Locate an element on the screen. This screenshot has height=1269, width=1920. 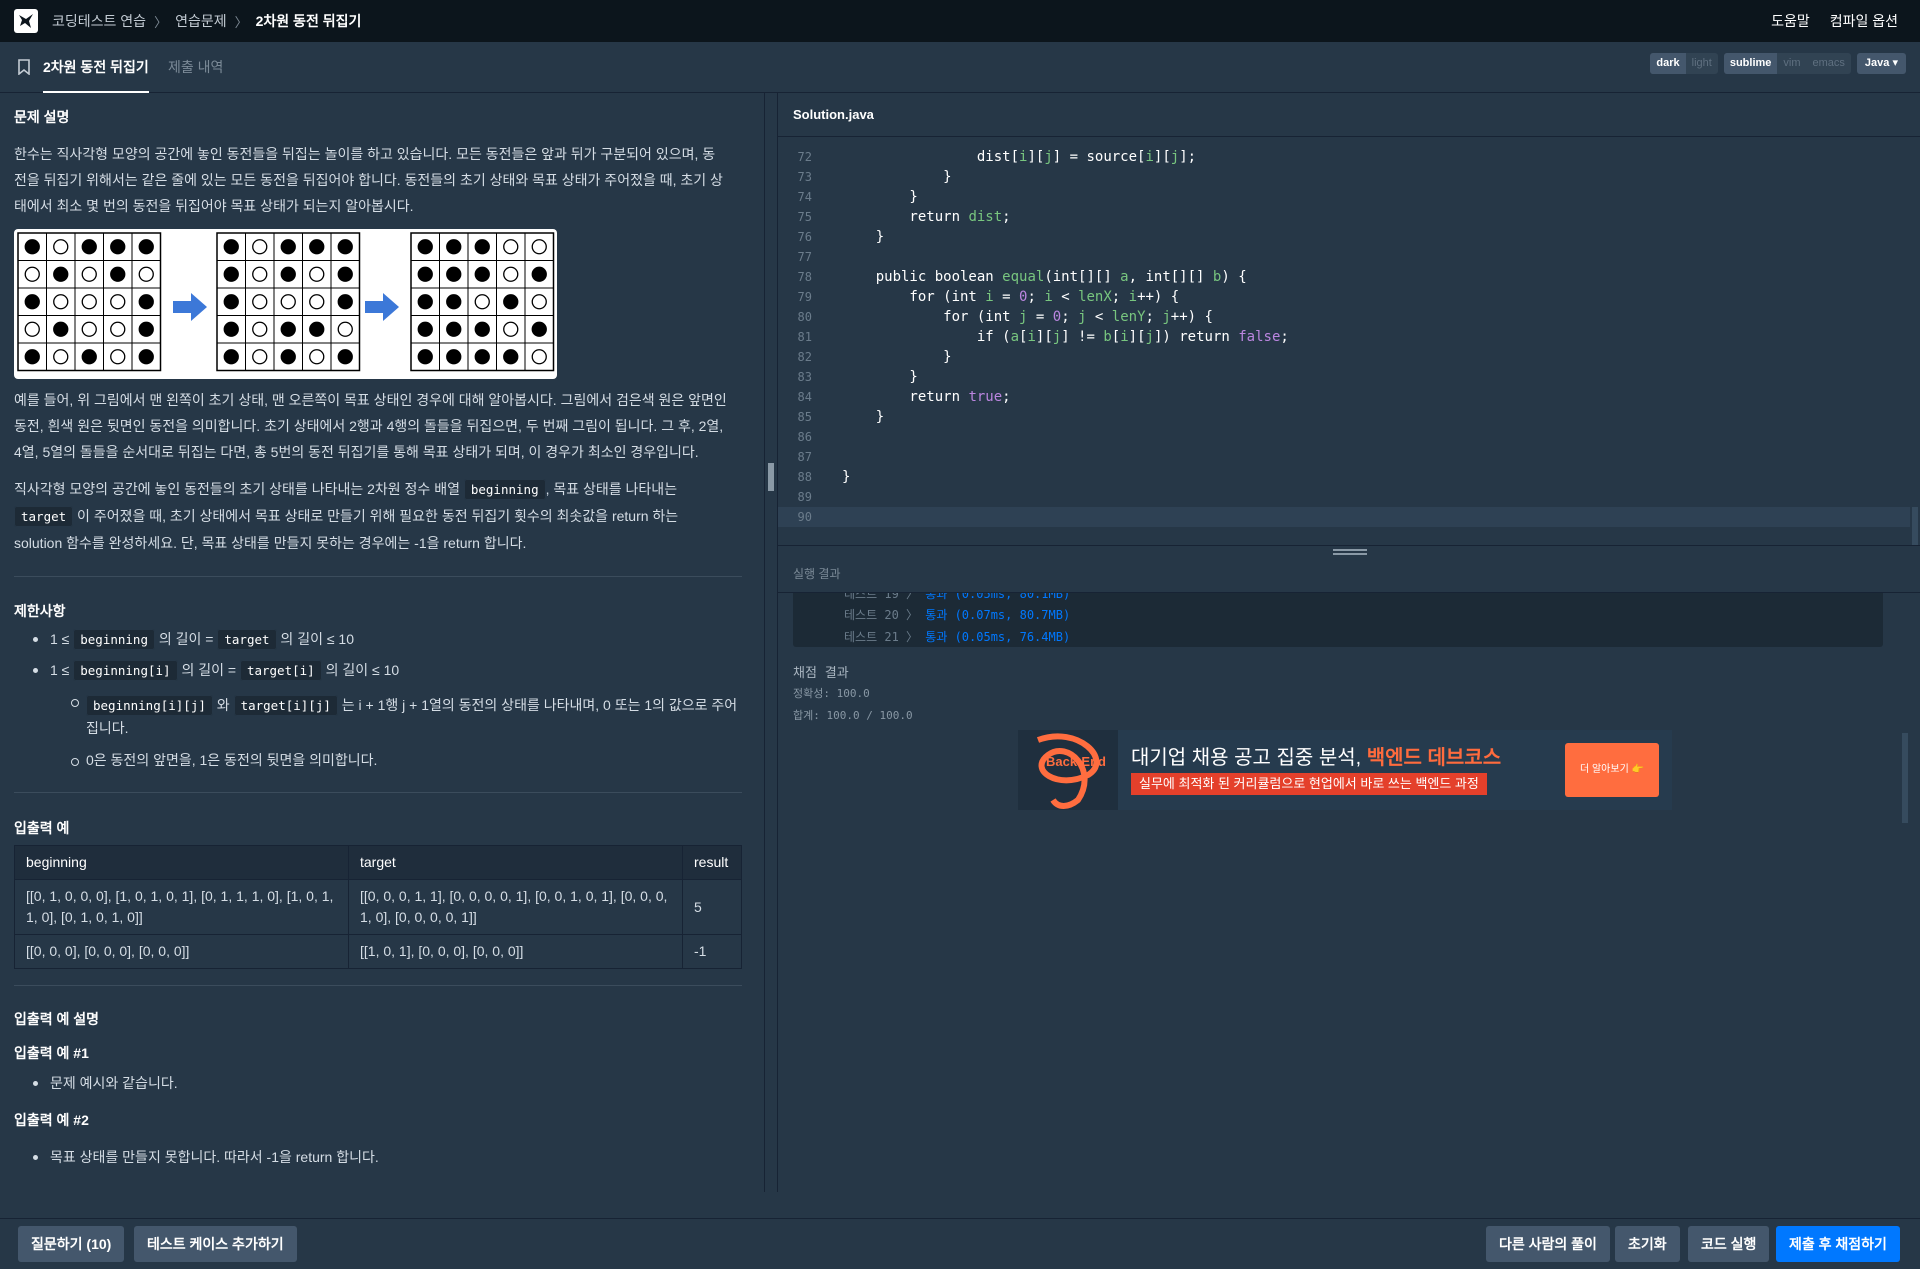
top-navigation: 코딩테스트 연습 〉 연습문제 〉 2차원 동전 뒤집기 도움말 컴파일 옵션 is located at coordinates (960, 21).